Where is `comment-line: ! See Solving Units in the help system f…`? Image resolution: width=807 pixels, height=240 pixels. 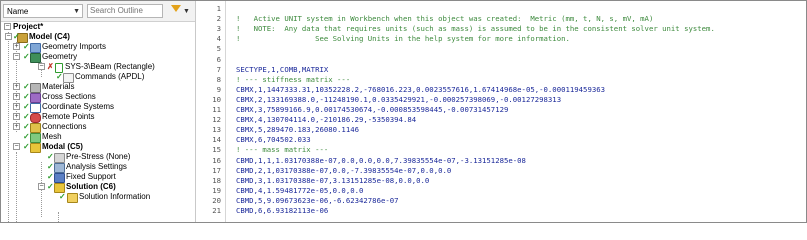 comment-line: ! See Solving Units in the help system f… is located at coordinates (403, 39).